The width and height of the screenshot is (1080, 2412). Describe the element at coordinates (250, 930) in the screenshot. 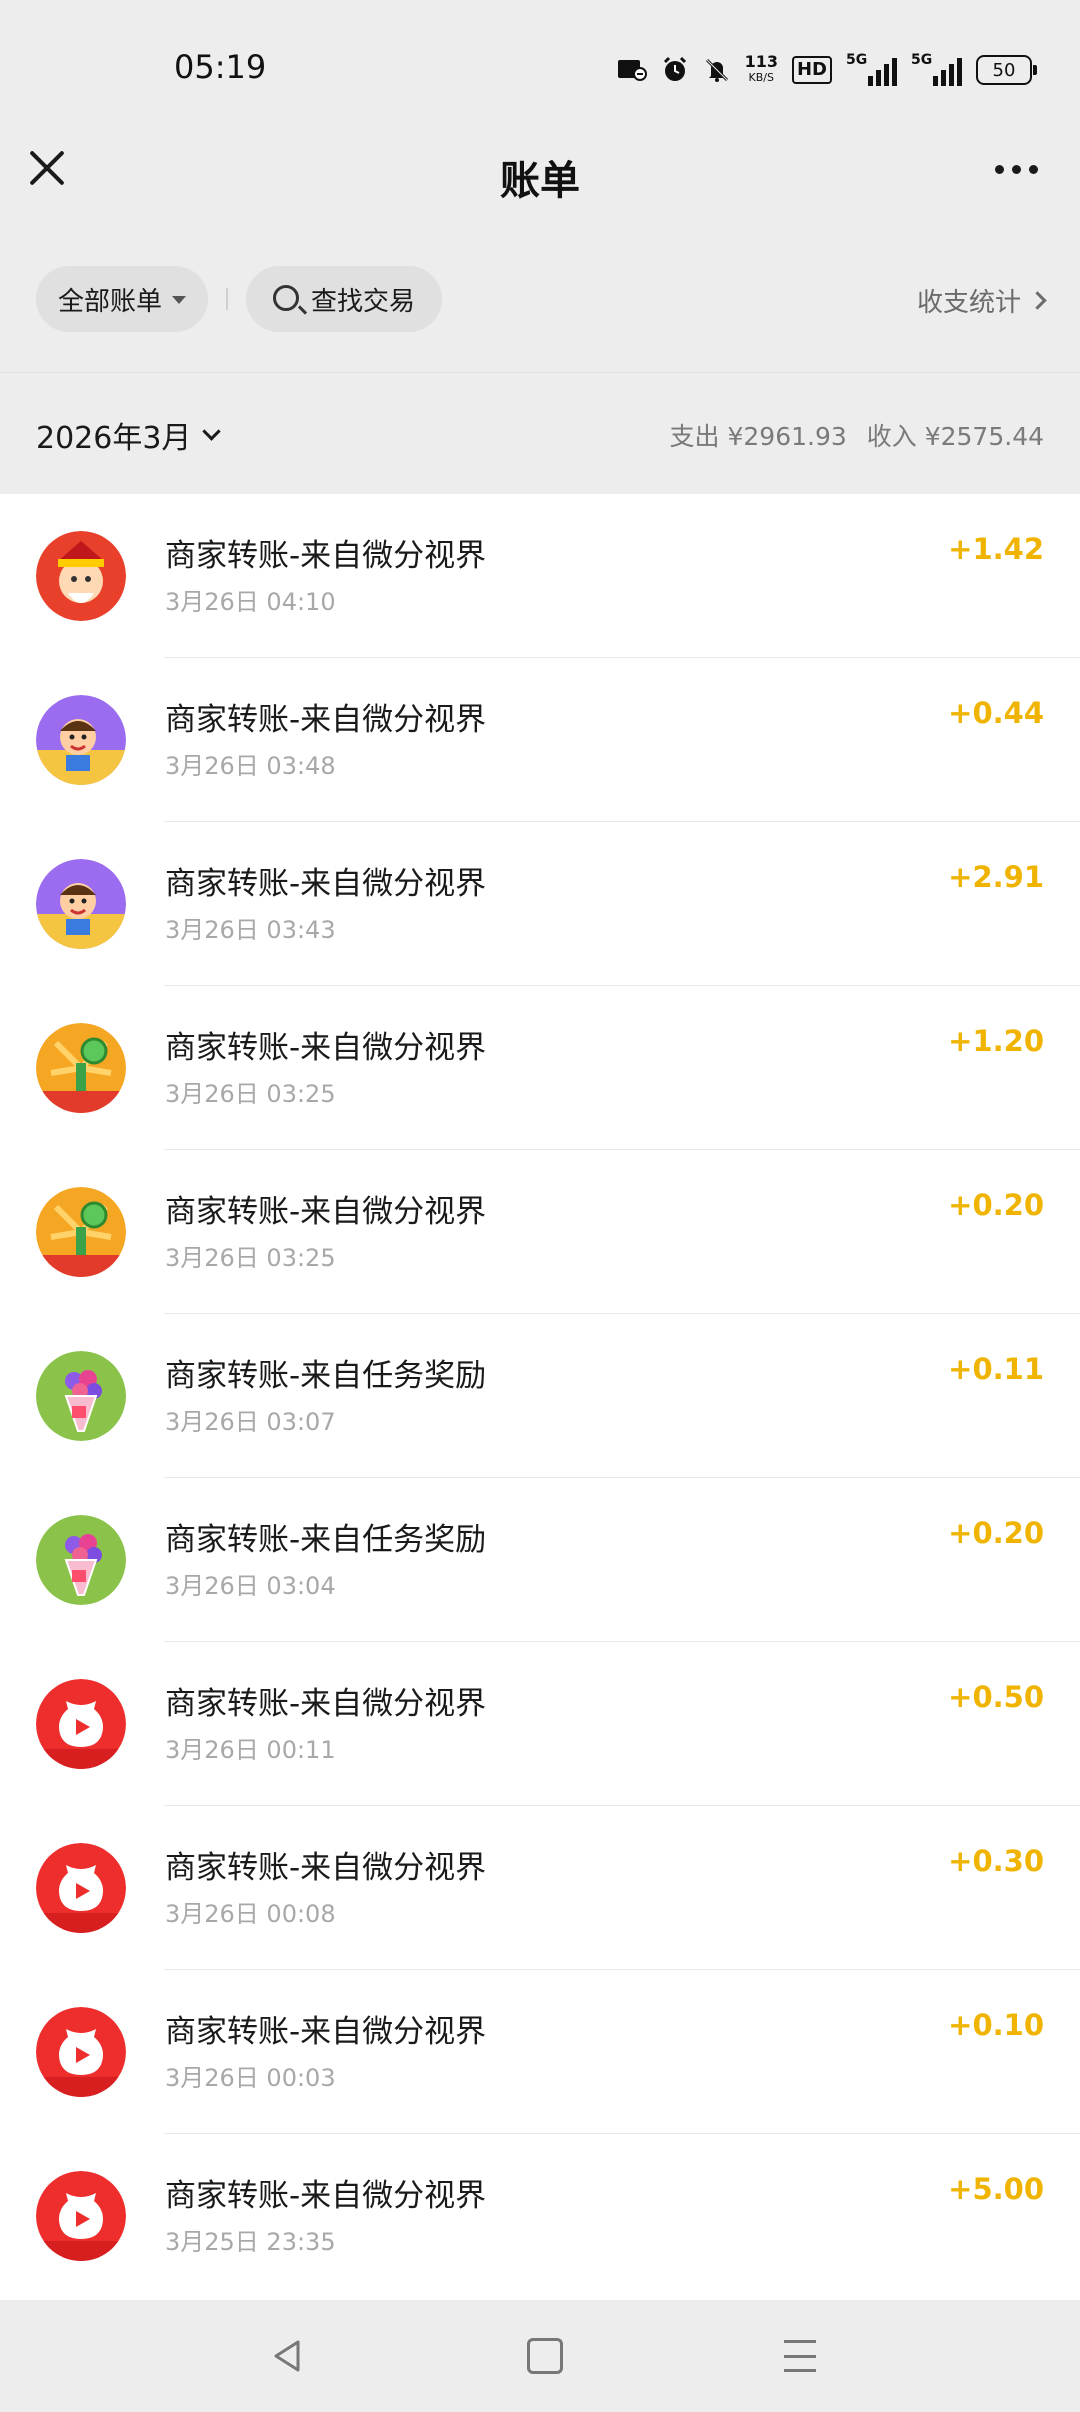

I see `transaction-time: 3月26日 03:43` at that location.